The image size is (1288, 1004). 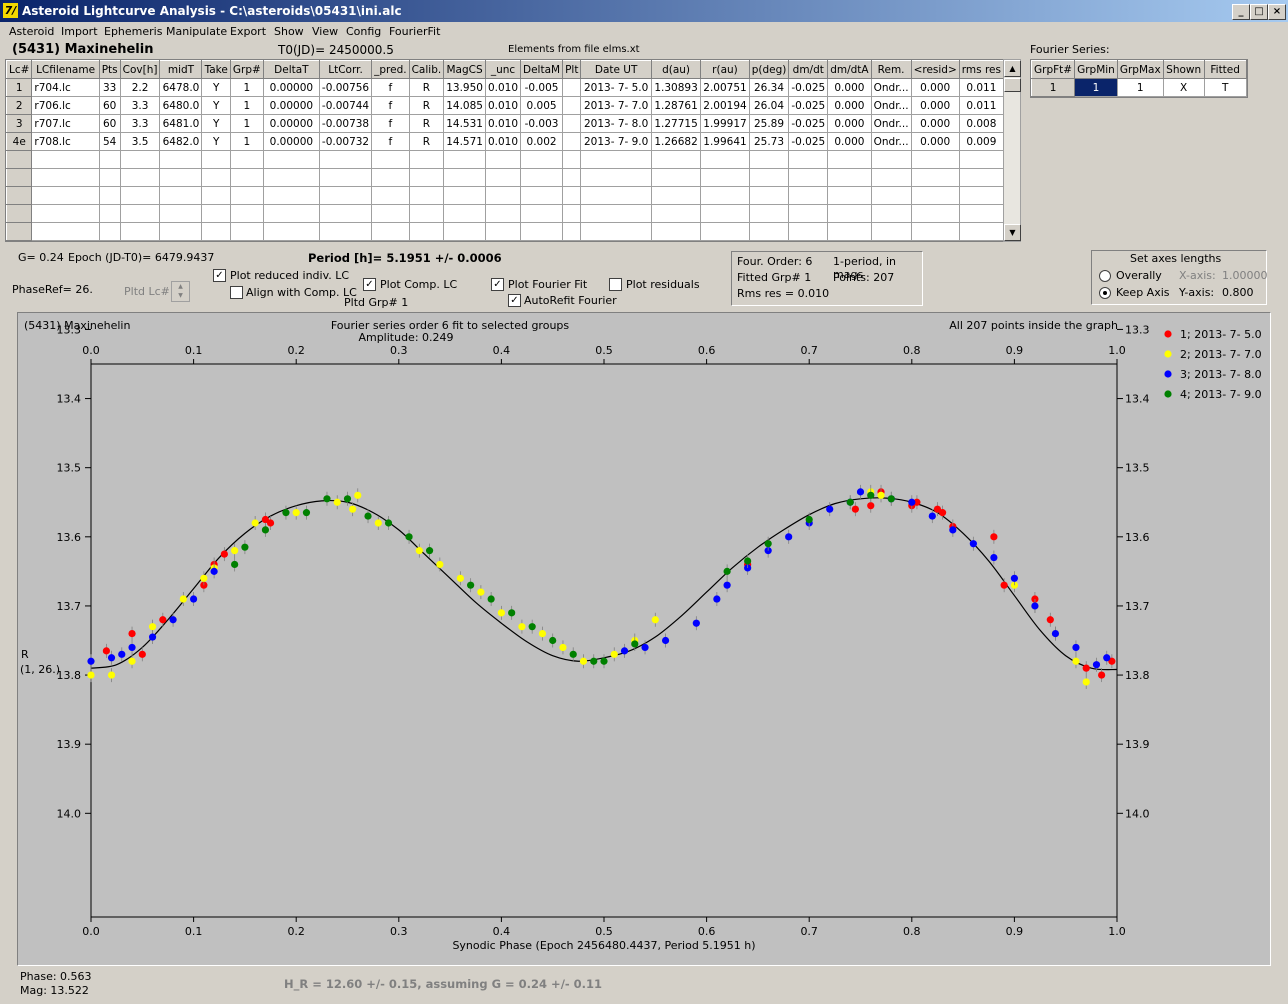 I want to click on row-header: 4e, so click(x=19, y=141).